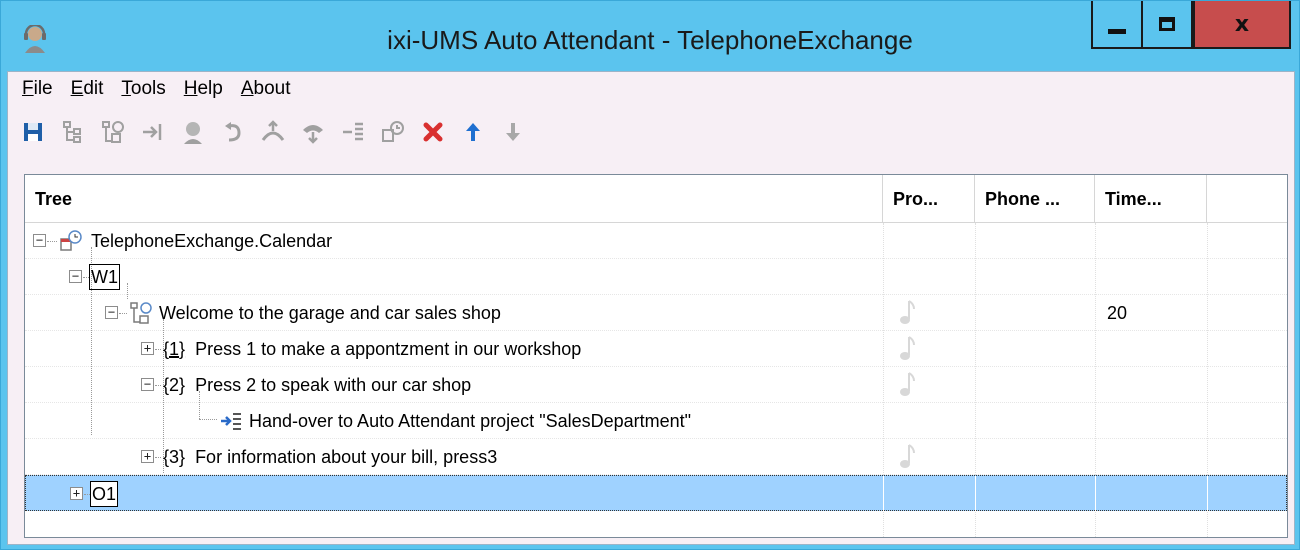 This screenshot has width=1300, height=550. I want to click on add-node-icon, so click(72, 132).